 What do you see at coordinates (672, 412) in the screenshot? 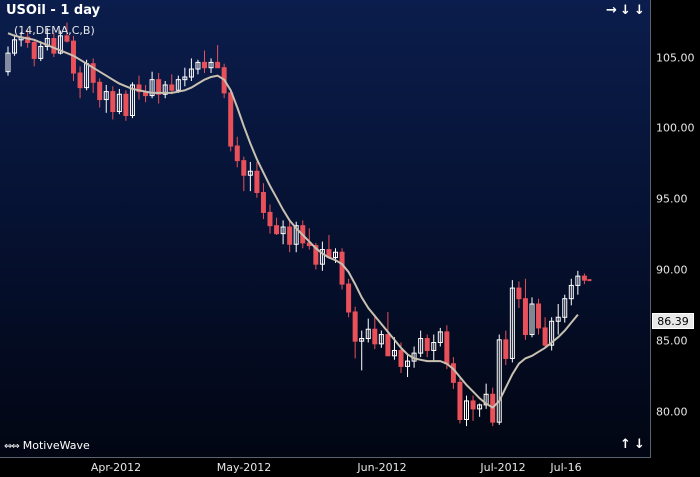
I see `y-tick-label: 80.00` at bounding box center [672, 412].